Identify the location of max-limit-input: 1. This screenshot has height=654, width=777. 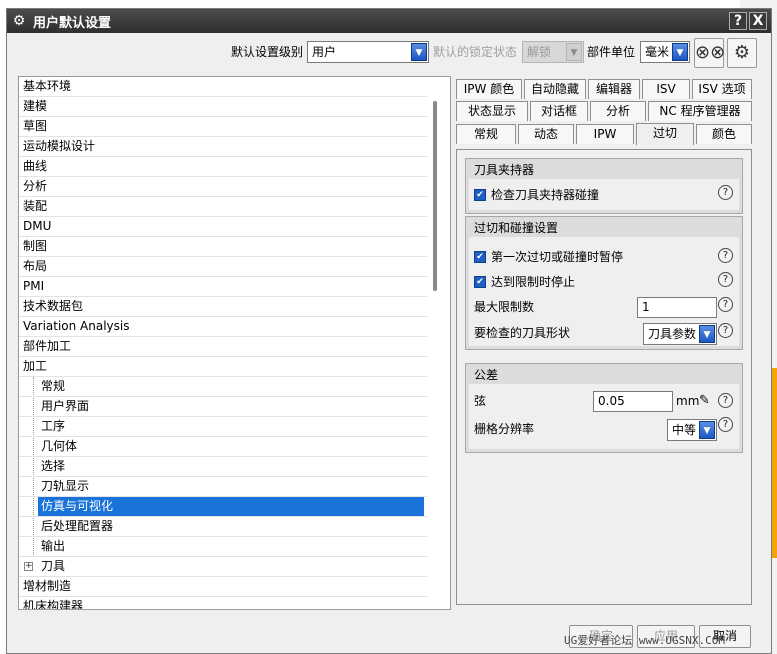
(677, 307).